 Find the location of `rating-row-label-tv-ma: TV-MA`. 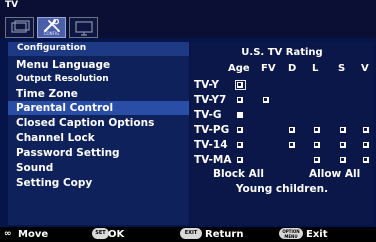

rating-row-label-tv-ma: TV-MA is located at coordinates (212, 160).